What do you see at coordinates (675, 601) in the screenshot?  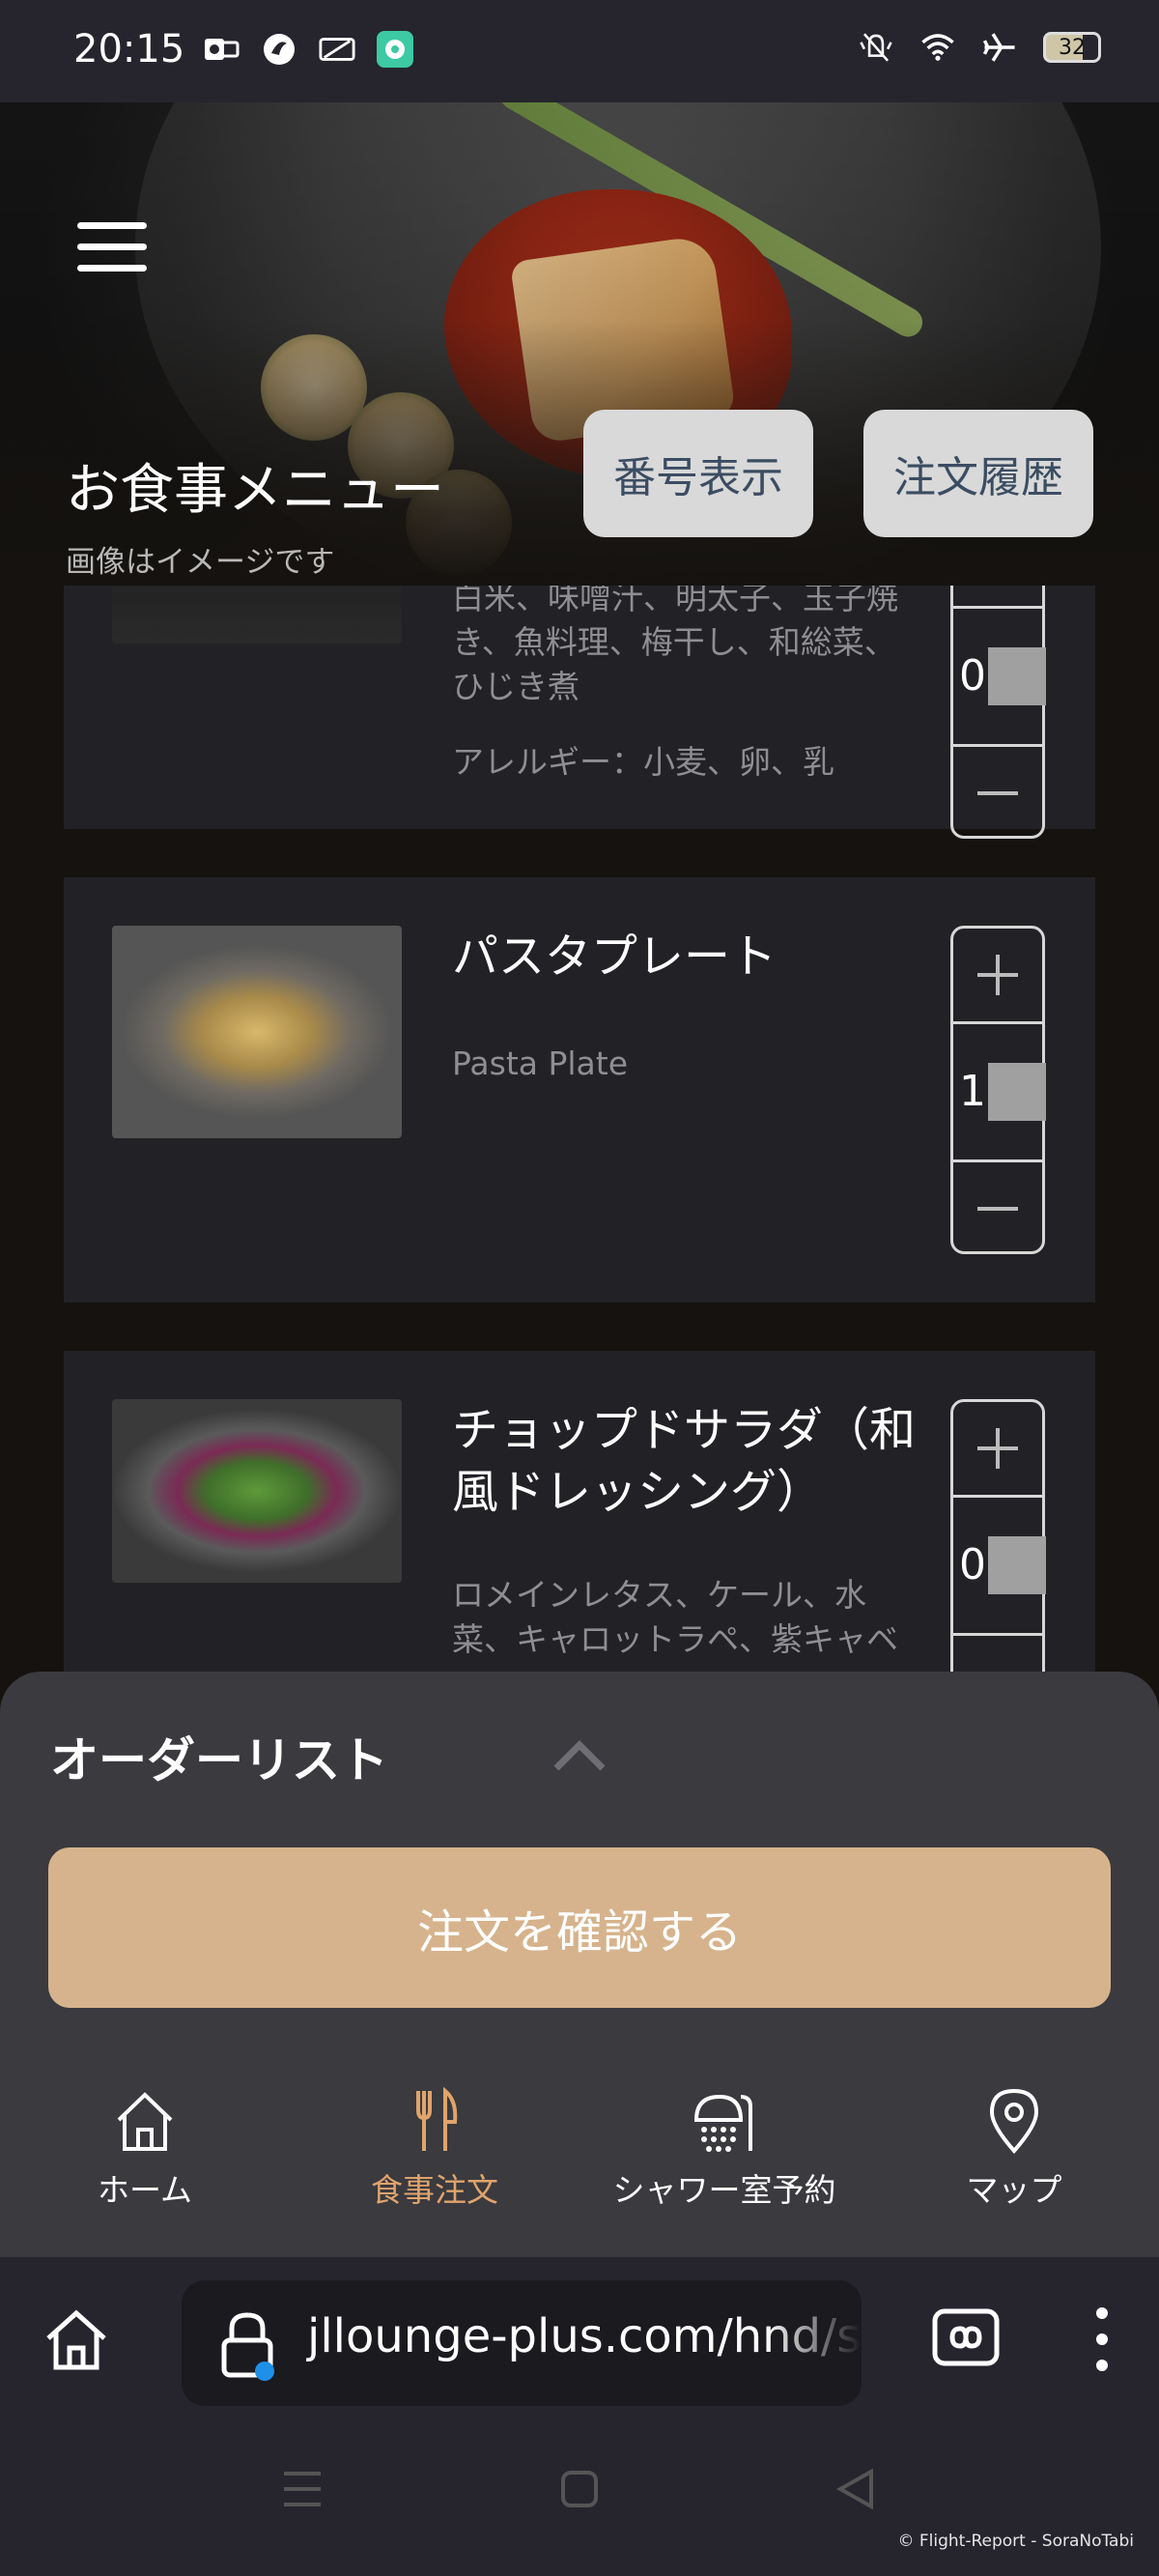 I see `description-line: 白米、味噌汁、明太子、玉子焼` at bounding box center [675, 601].